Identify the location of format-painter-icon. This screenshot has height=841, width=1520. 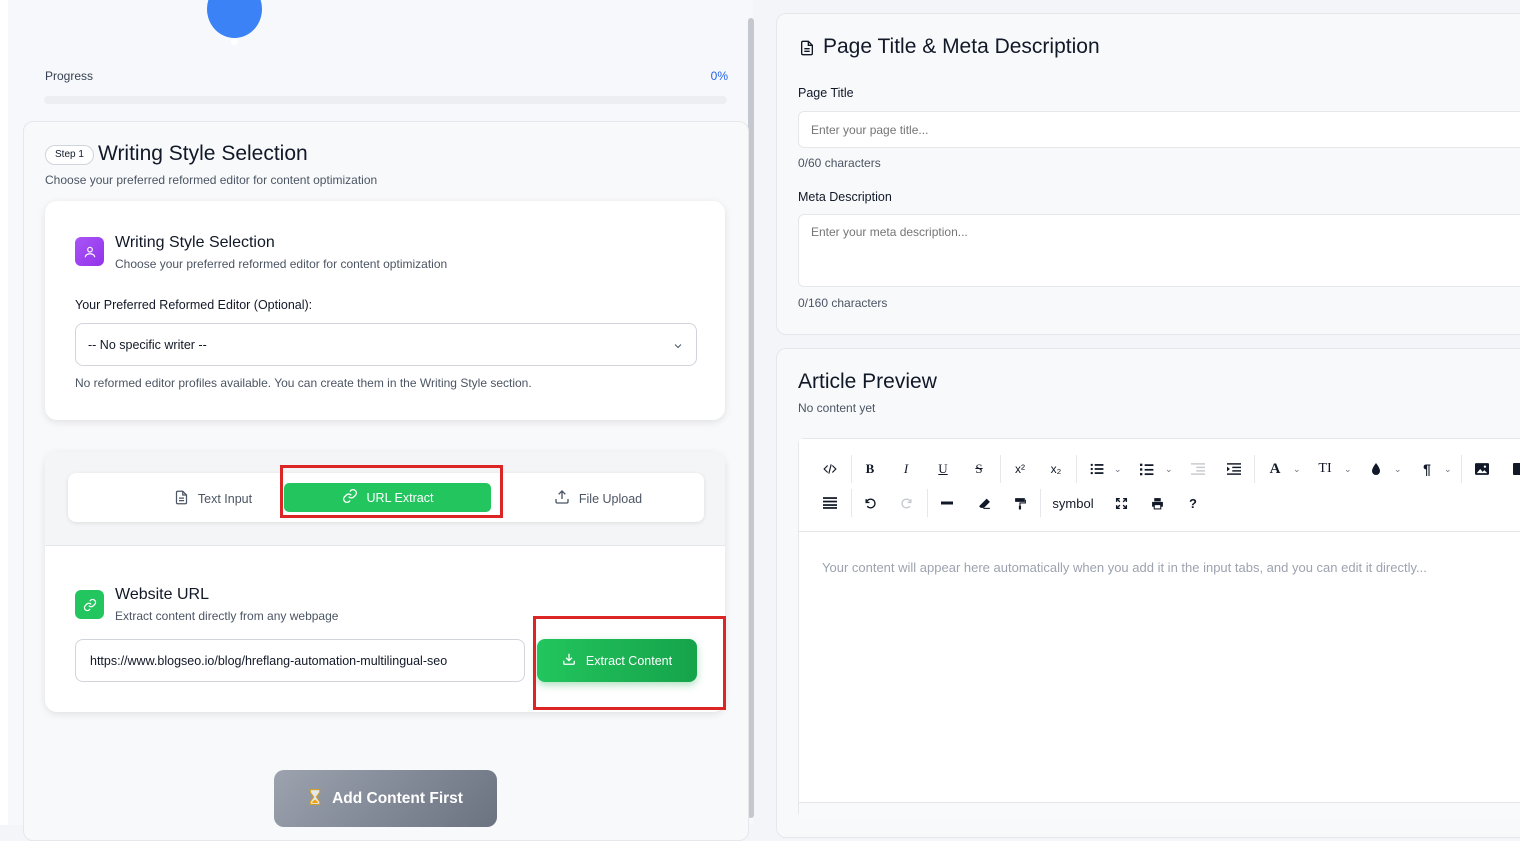
(1020, 503).